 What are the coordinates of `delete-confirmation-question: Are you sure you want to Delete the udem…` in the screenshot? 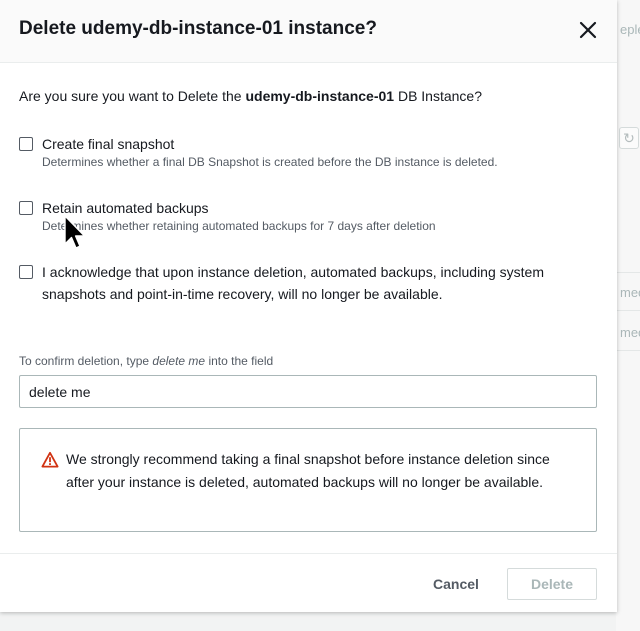 It's located at (250, 96).